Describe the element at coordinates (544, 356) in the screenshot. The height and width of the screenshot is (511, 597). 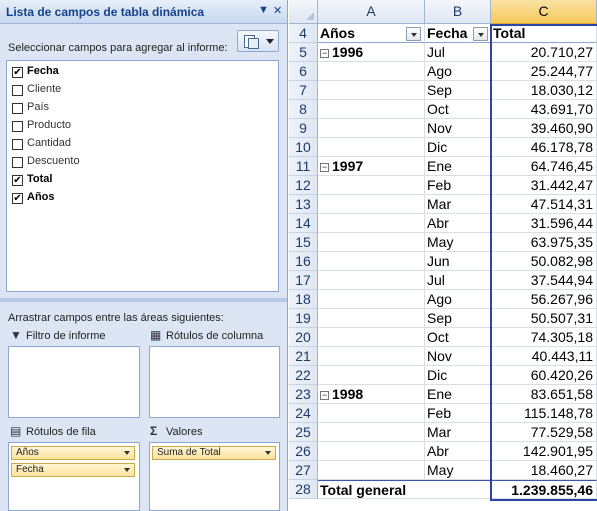
I see `total-value-cell: 40.443,11` at that location.